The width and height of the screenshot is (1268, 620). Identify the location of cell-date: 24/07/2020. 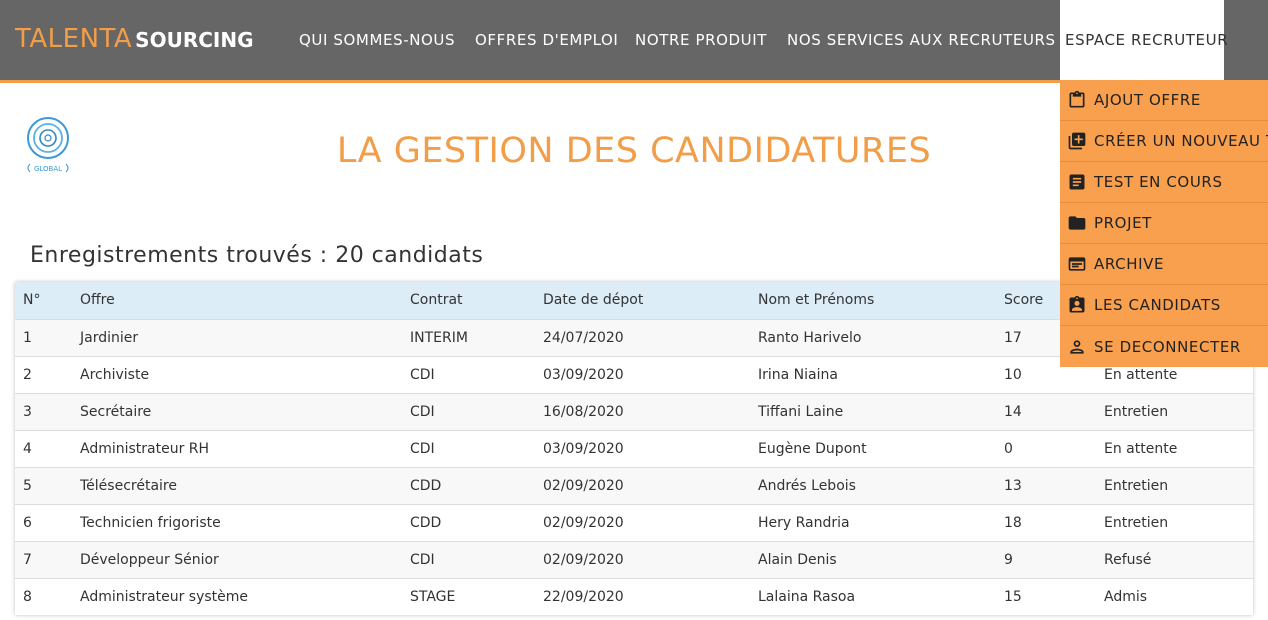
(583, 337).